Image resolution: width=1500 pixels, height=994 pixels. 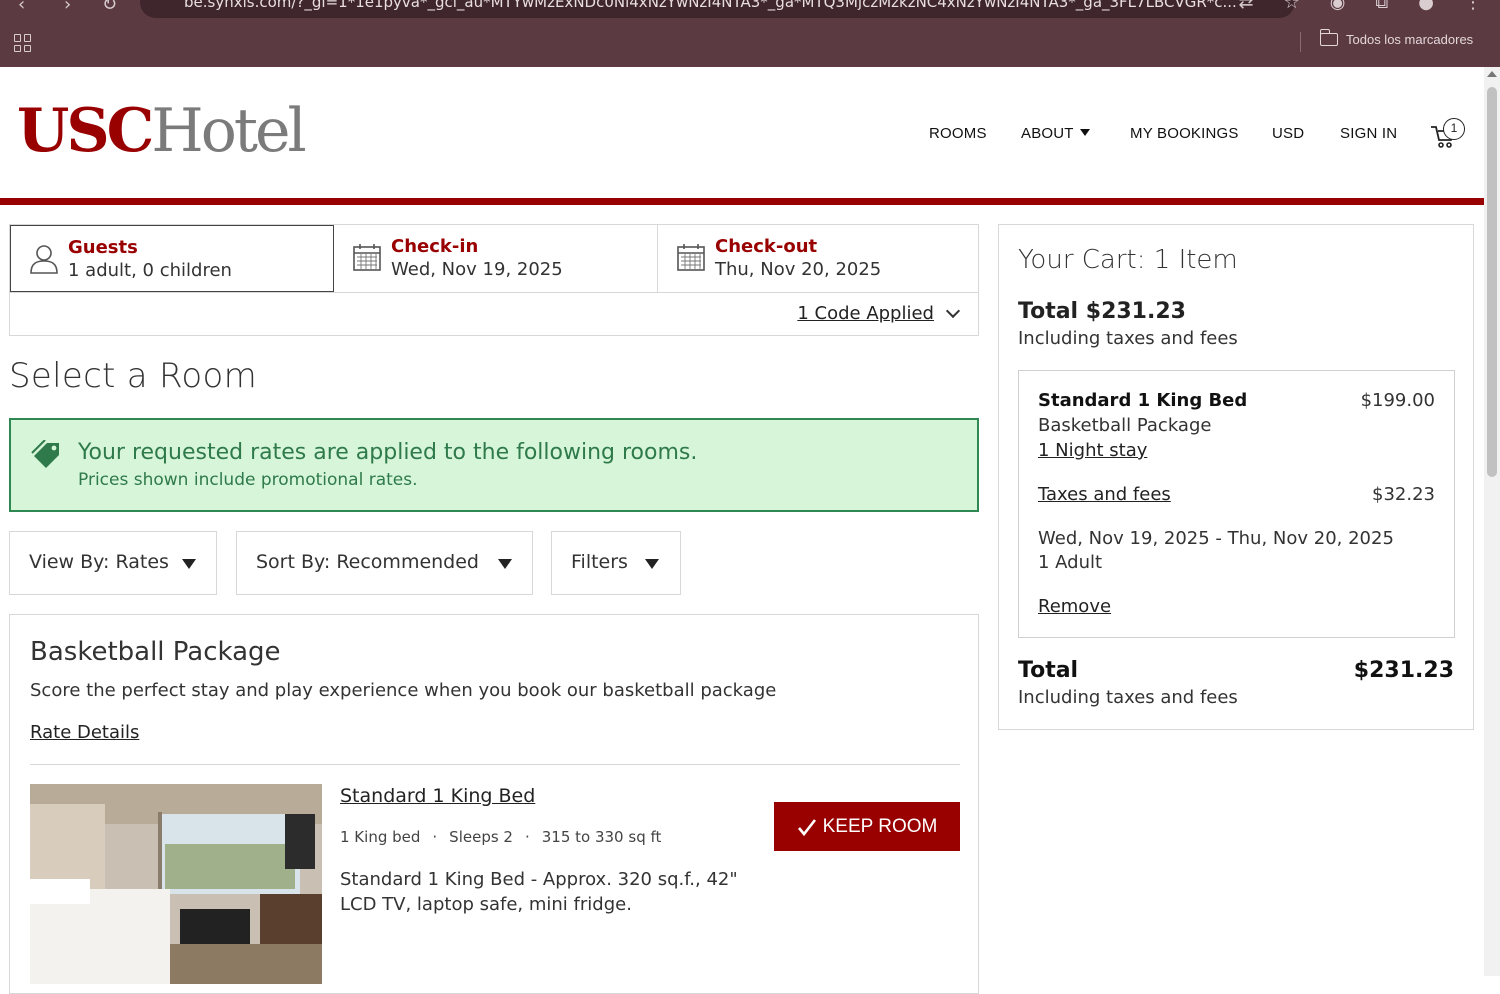 What do you see at coordinates (819, 258) in the screenshot?
I see `checkout-selector: Check-out Thu, Nov 20, 2025` at bounding box center [819, 258].